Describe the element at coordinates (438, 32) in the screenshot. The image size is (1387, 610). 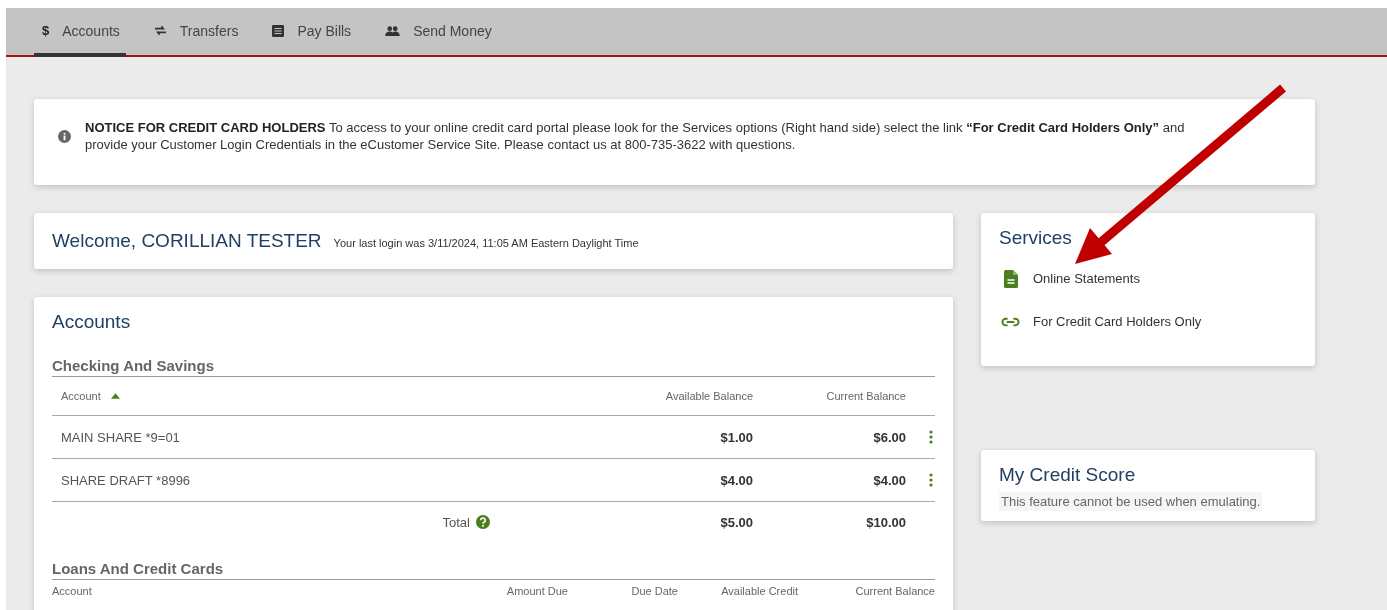
I see `nav-tab: Send Money` at that location.